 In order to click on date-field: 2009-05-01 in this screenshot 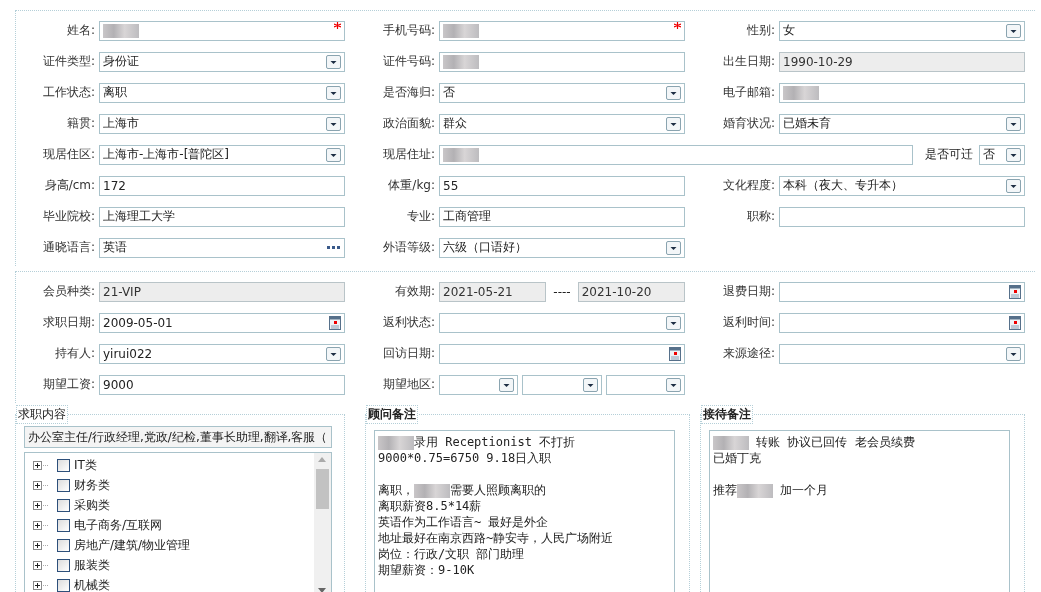, I will do `click(222, 322)`.